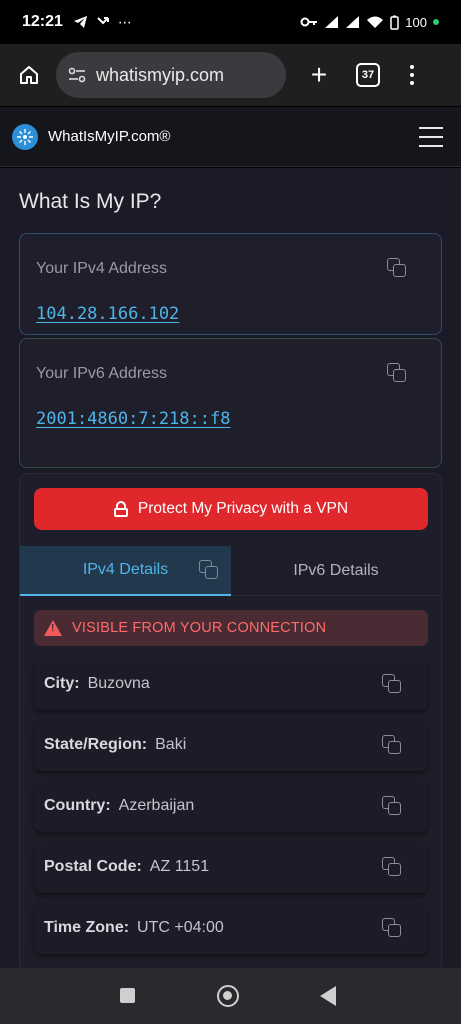 The height and width of the screenshot is (1024, 461). Describe the element at coordinates (231, 928) in the screenshot. I see `detail-row-time-zone: Time Zone: UTC +04:00` at that location.